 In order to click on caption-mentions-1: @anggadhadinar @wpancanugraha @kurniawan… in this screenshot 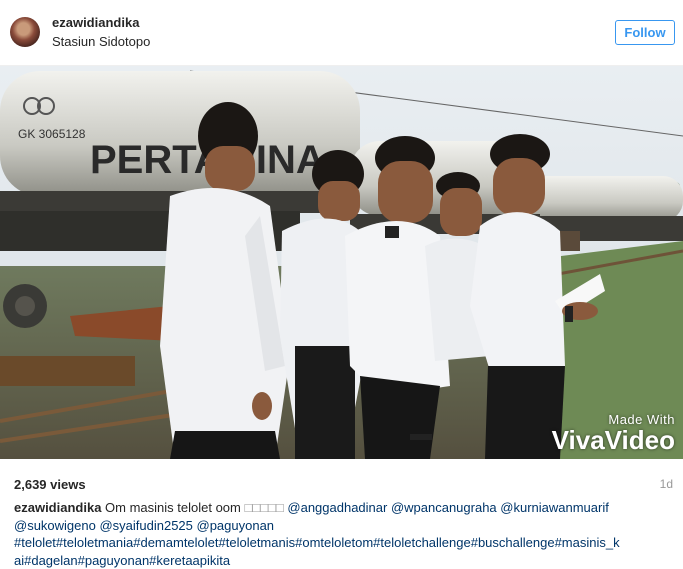, I will do `click(447, 507)`.